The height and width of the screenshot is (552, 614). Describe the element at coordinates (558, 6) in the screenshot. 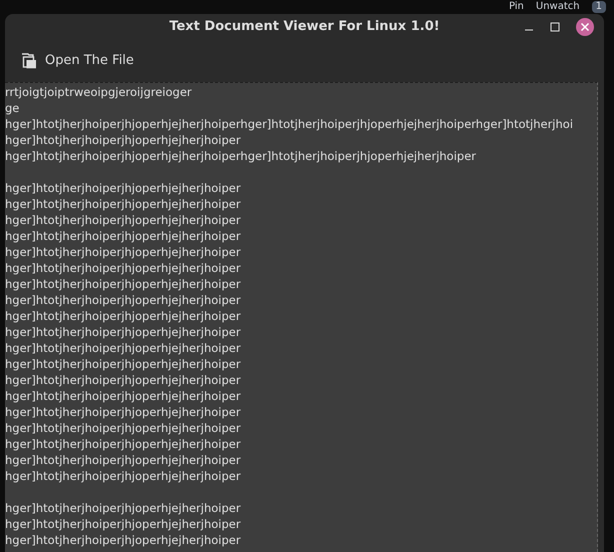

I see `unwatch-label: Unwatch` at that location.